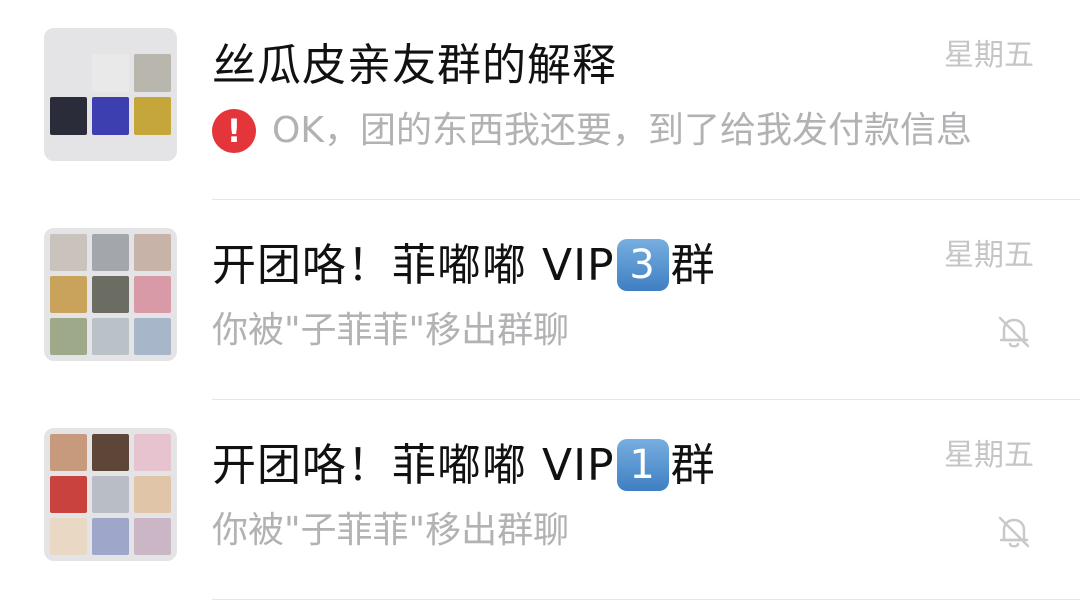  I want to click on chat-title: 开团咯！菲嘟嘟 VIP 3 群, so click(464, 266).